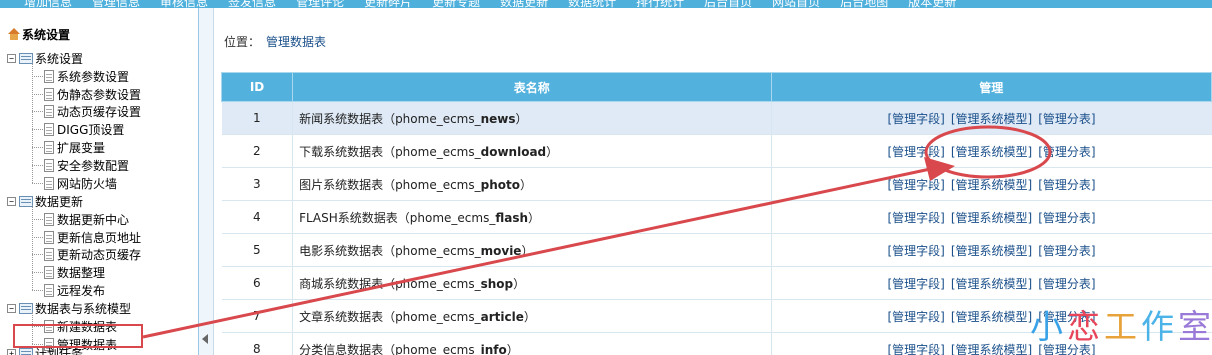 The image size is (1212, 355). What do you see at coordinates (74, 272) in the screenshot?
I see `tree-item: 数据整理` at bounding box center [74, 272].